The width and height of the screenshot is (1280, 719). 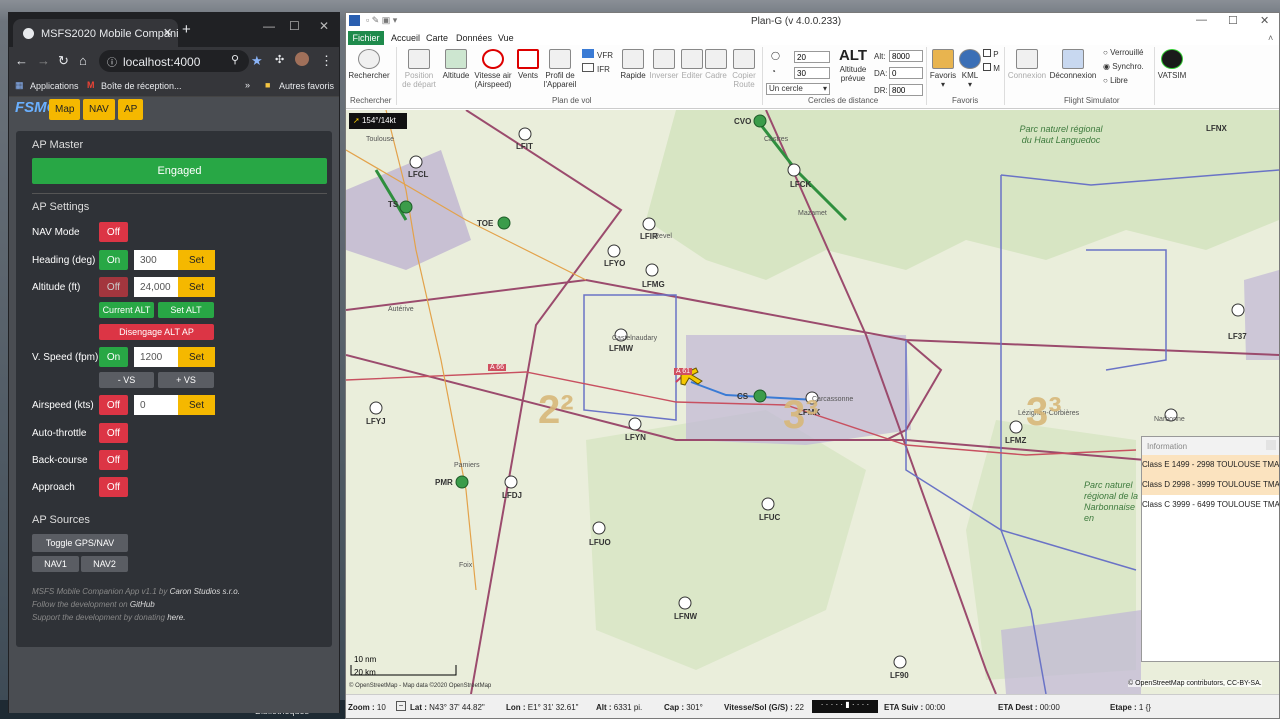 I want to click on approach-toggle: Off, so click(x=113, y=487).